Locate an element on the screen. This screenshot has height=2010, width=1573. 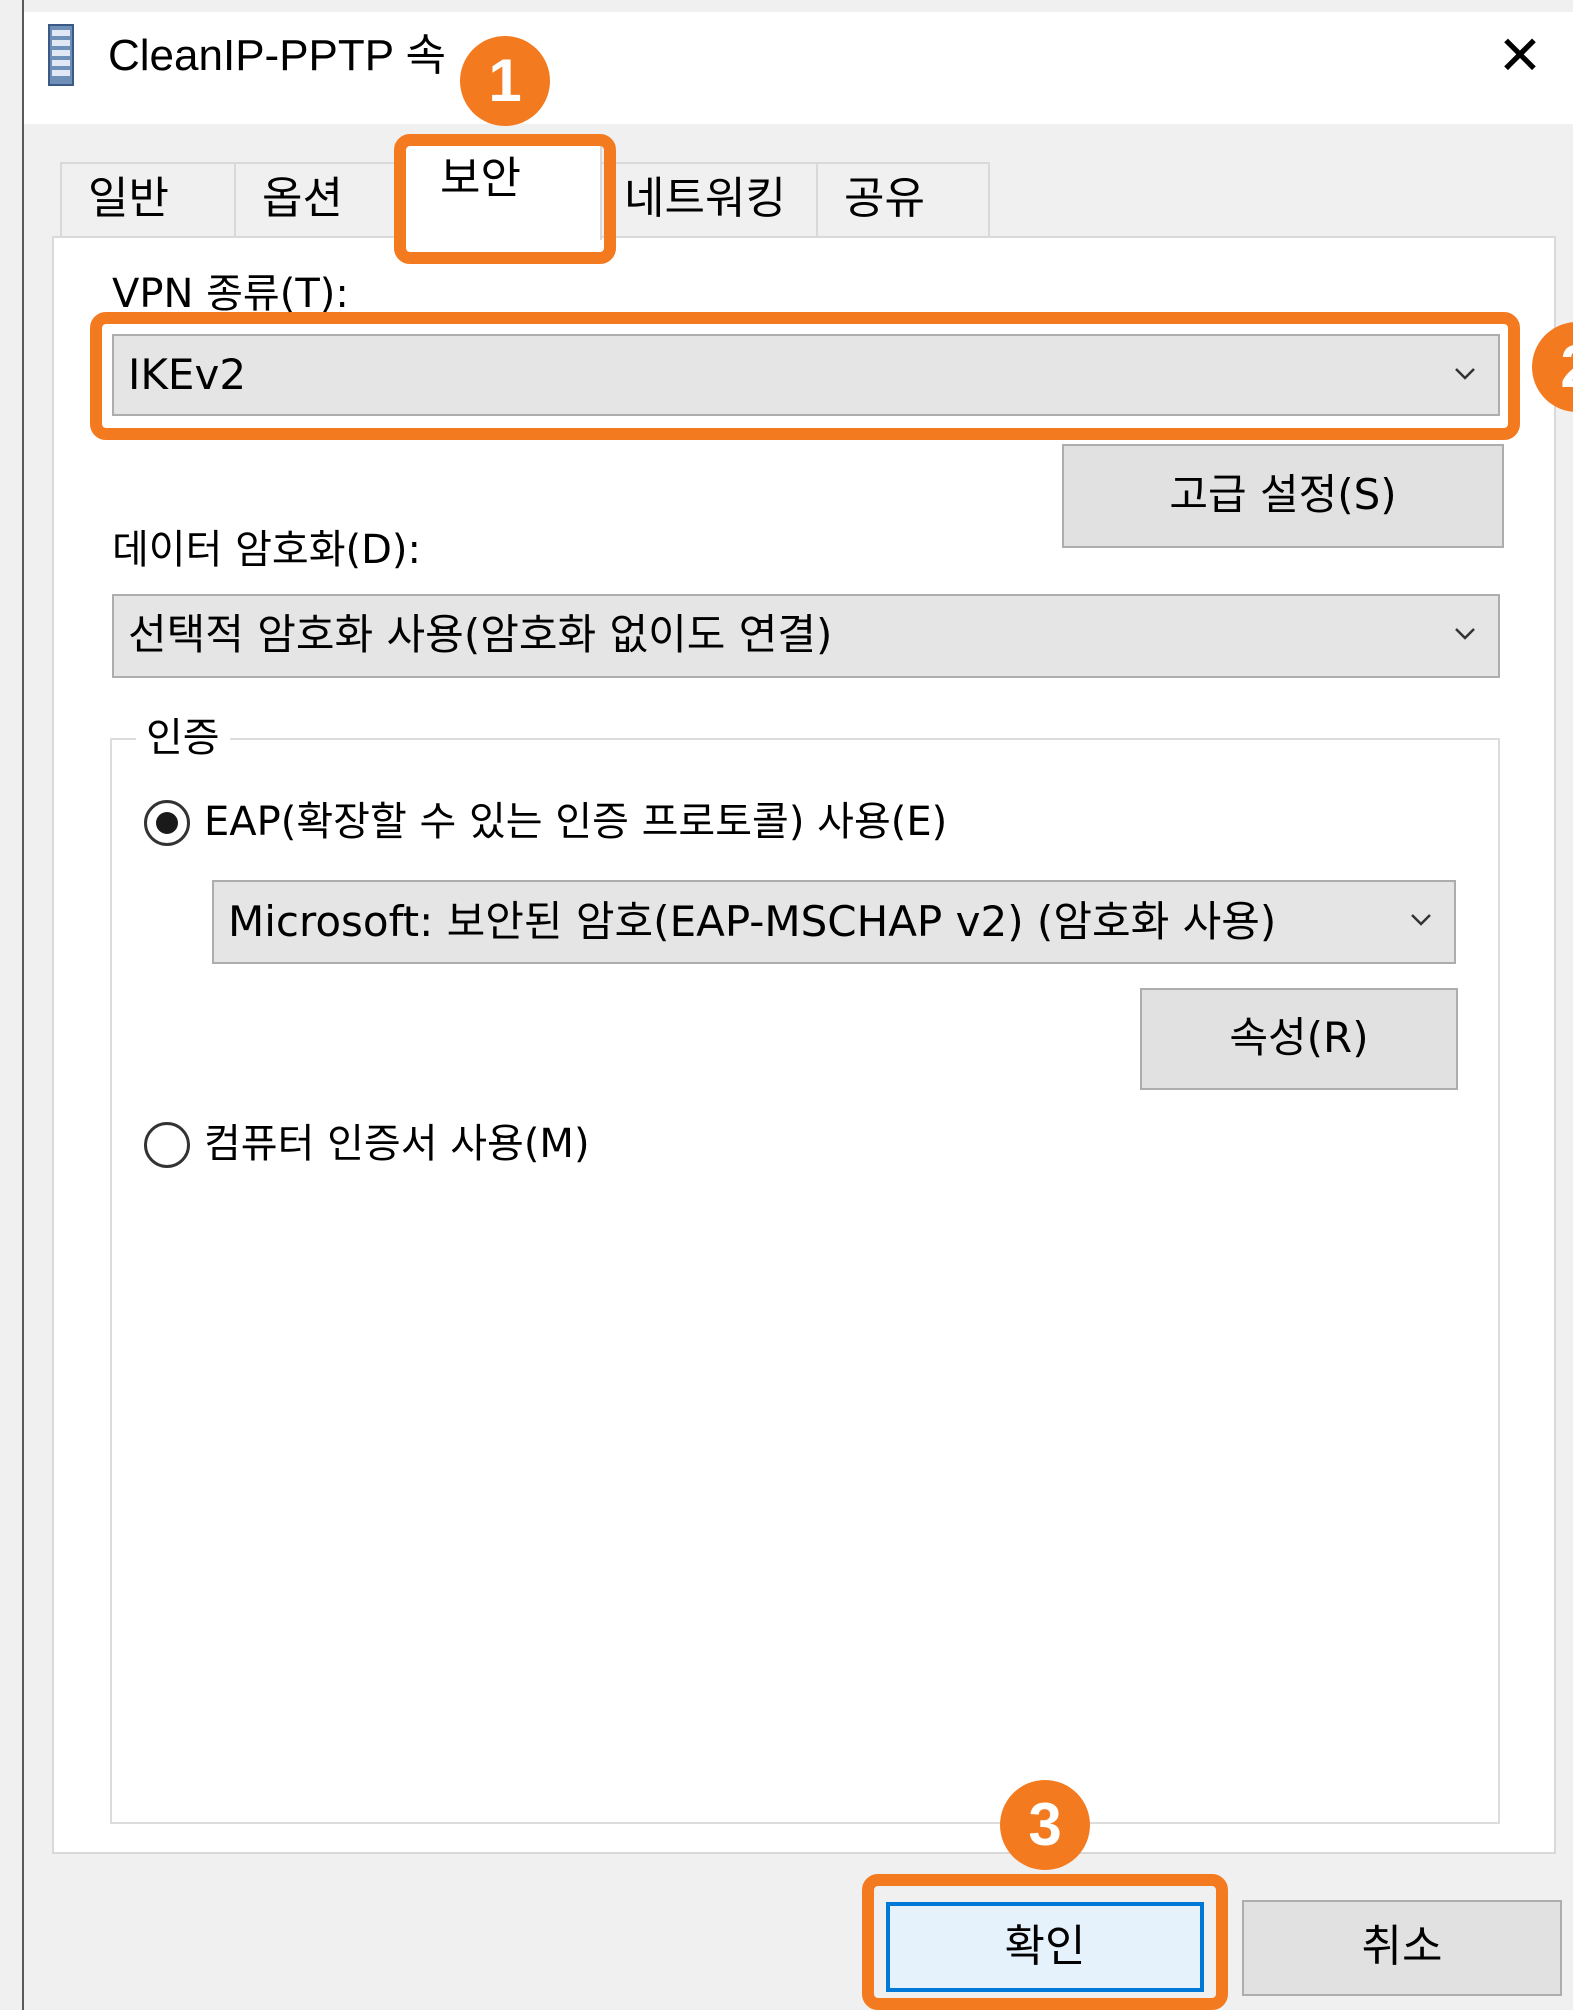
highlight-vpn-type is located at coordinates (805, 376).